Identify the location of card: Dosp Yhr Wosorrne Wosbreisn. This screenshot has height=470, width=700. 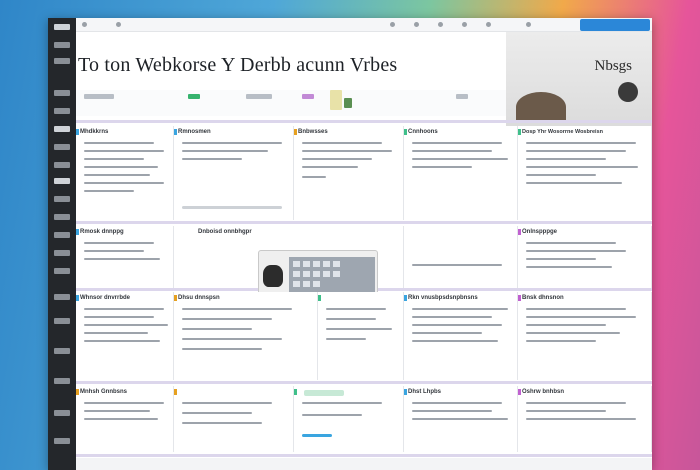
(585, 173).